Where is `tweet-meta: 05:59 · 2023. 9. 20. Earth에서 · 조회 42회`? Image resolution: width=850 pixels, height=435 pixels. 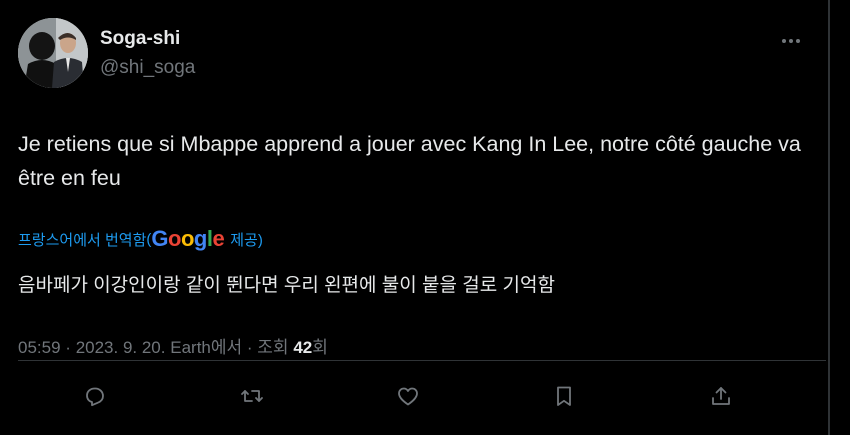
tweet-meta: 05:59 · 2023. 9. 20. Earth에서 · 조회 42회 is located at coordinates (173, 345).